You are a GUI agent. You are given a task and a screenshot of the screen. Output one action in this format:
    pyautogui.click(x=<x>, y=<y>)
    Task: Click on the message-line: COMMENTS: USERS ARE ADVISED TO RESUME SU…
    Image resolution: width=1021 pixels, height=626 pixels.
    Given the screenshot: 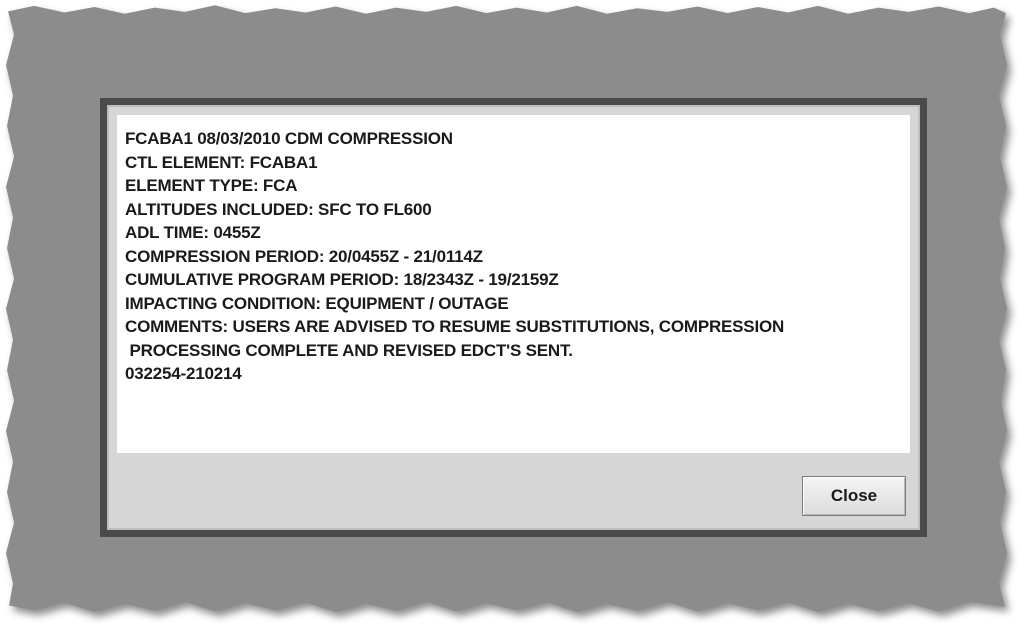 What is the action you would take?
    pyautogui.click(x=455, y=326)
    